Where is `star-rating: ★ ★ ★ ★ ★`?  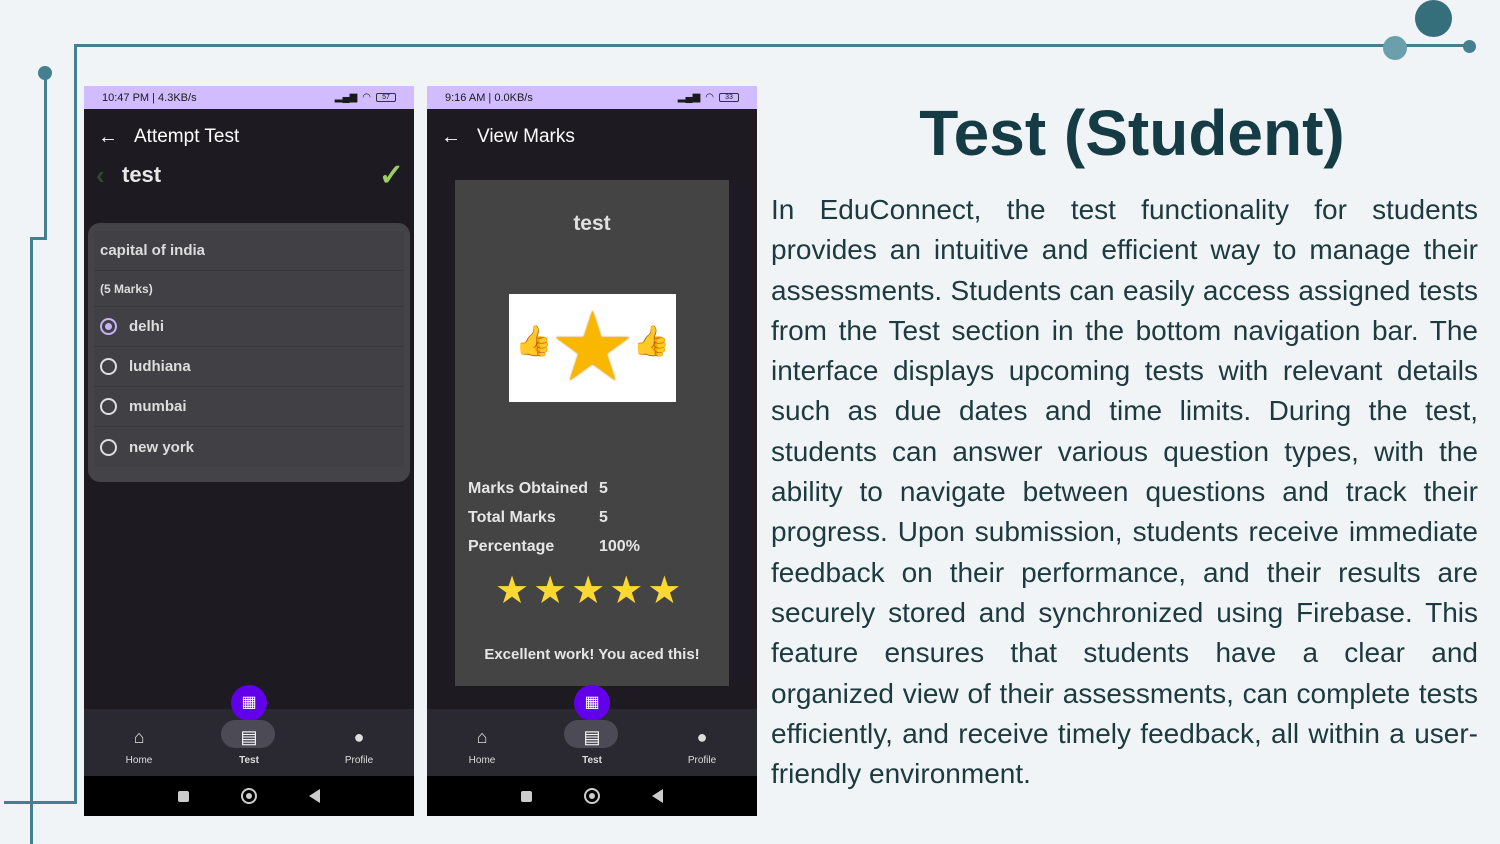 star-rating: ★ ★ ★ ★ ★ is located at coordinates (588, 591).